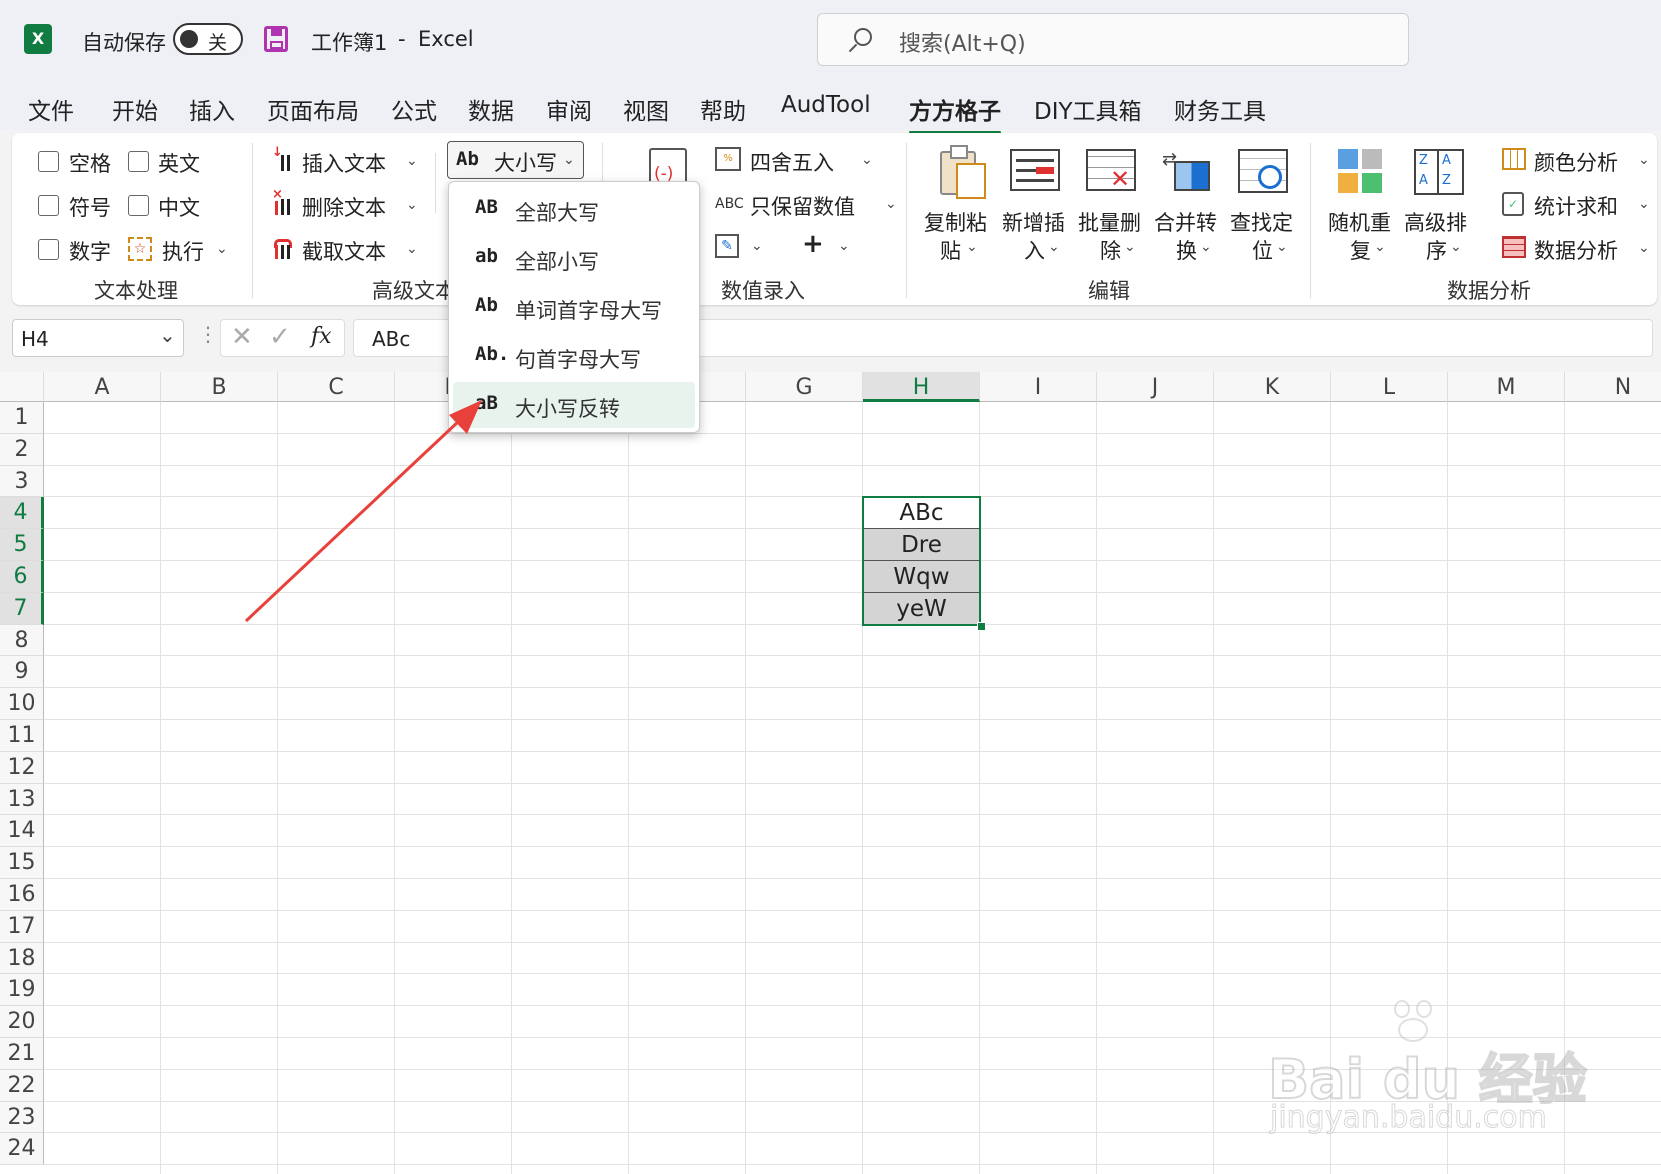  I want to click on annotation-arrow, so click(363, 511).